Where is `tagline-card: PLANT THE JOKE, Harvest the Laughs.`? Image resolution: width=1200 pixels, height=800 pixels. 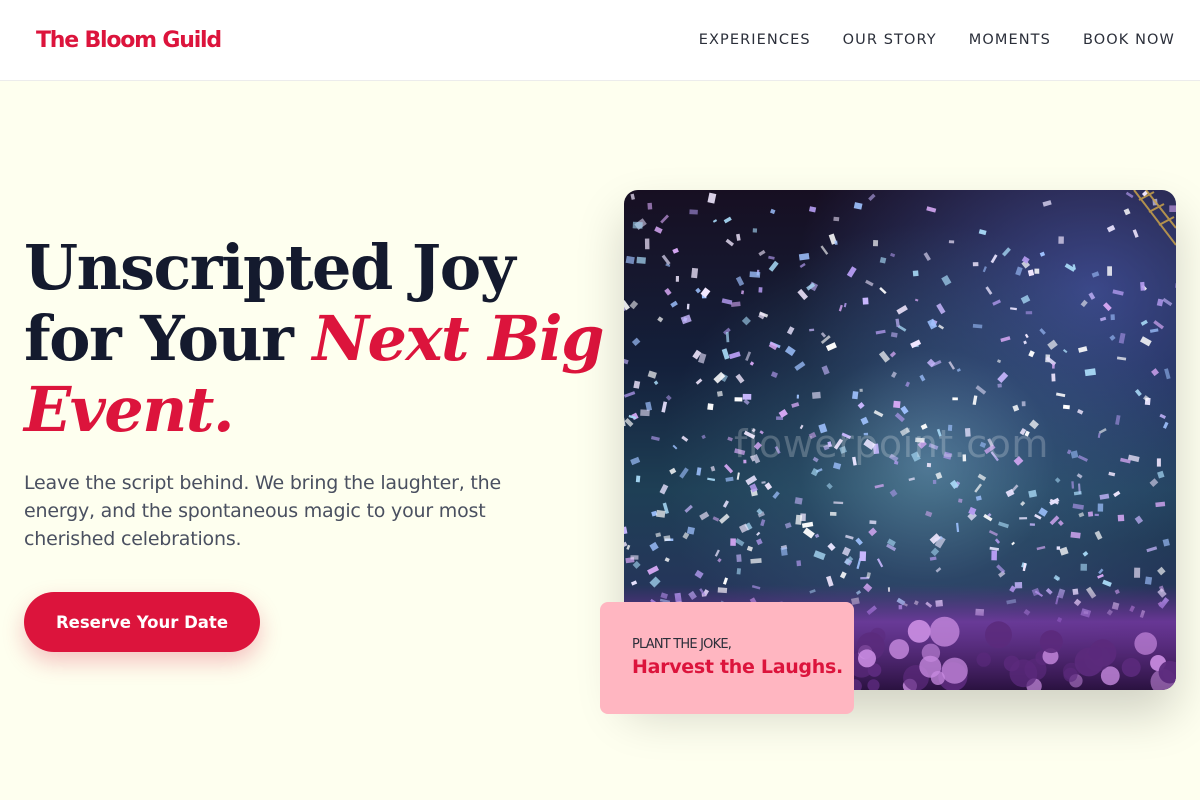 tagline-card: PLANT THE JOKE, Harvest the Laughs. is located at coordinates (727, 658).